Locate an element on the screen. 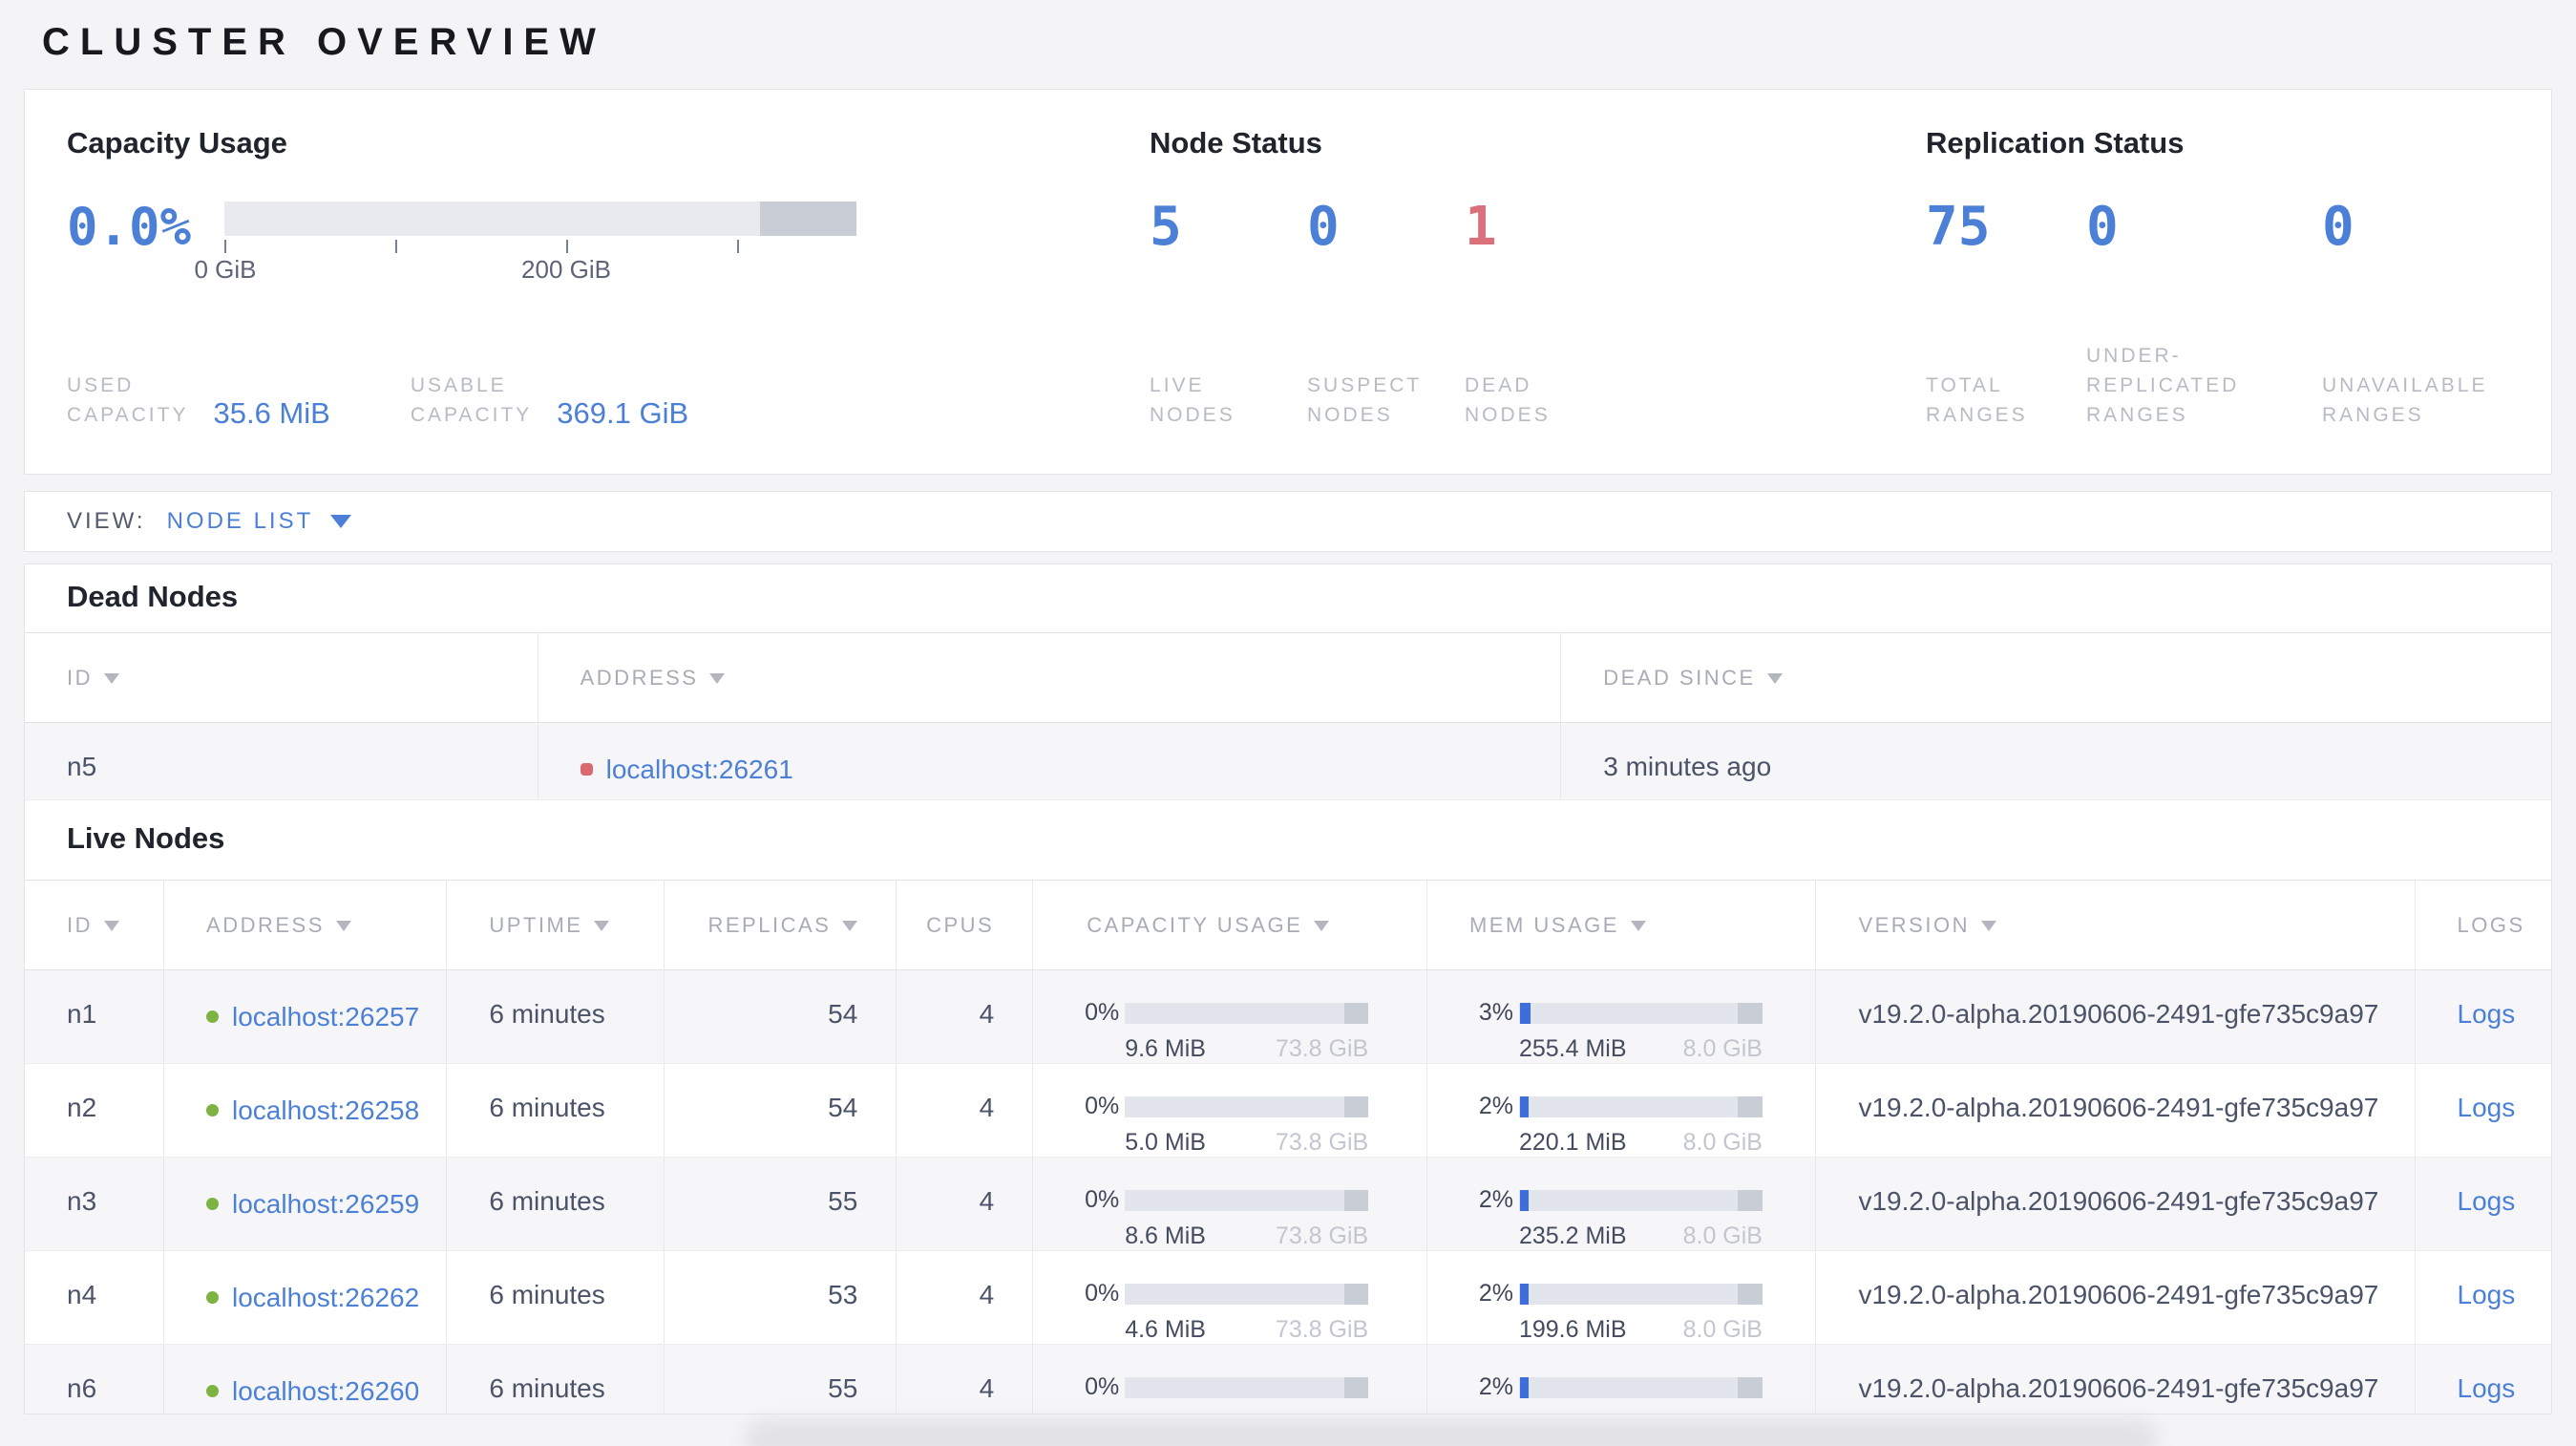 The image size is (2576, 1446). node-address-link: localhost:26260 is located at coordinates (325, 1391).